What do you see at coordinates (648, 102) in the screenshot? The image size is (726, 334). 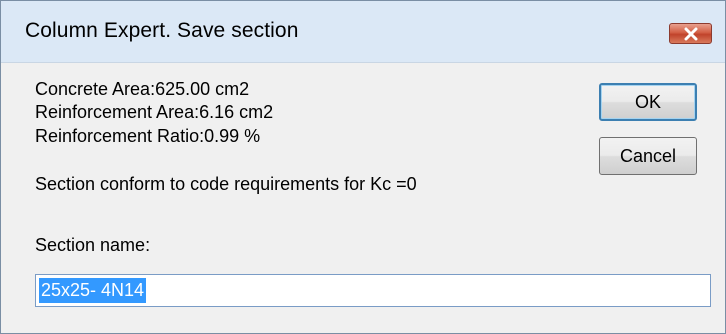 I see `ok-button: OK` at bounding box center [648, 102].